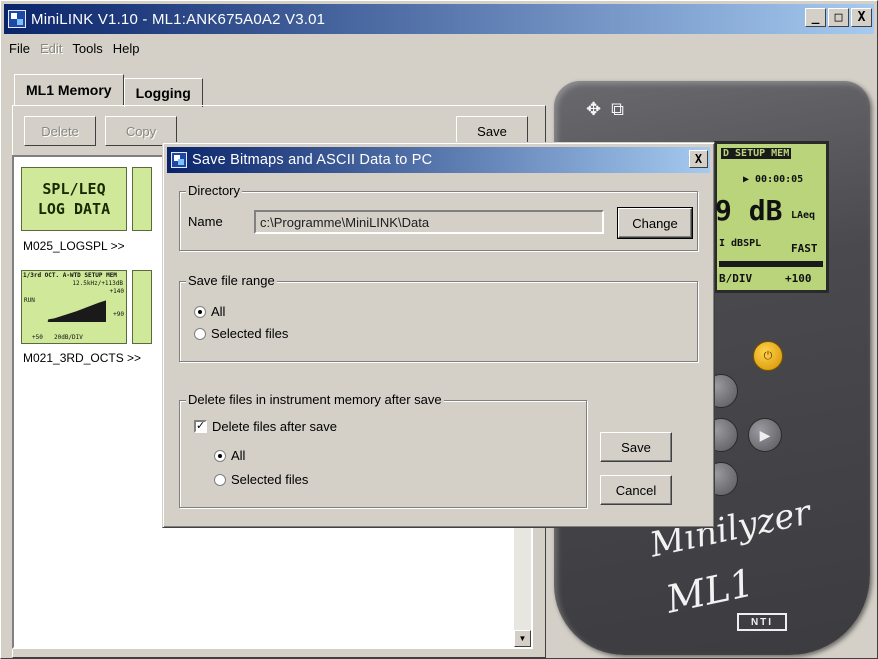 This screenshot has height=659, width=878. Describe the element at coordinates (636, 490) in the screenshot. I see `dialog-cancel-button: Cancel` at that location.